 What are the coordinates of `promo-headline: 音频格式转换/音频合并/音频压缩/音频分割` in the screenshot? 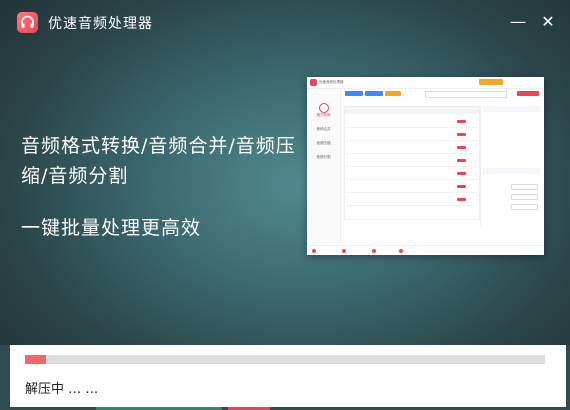 It's located at (158, 161).